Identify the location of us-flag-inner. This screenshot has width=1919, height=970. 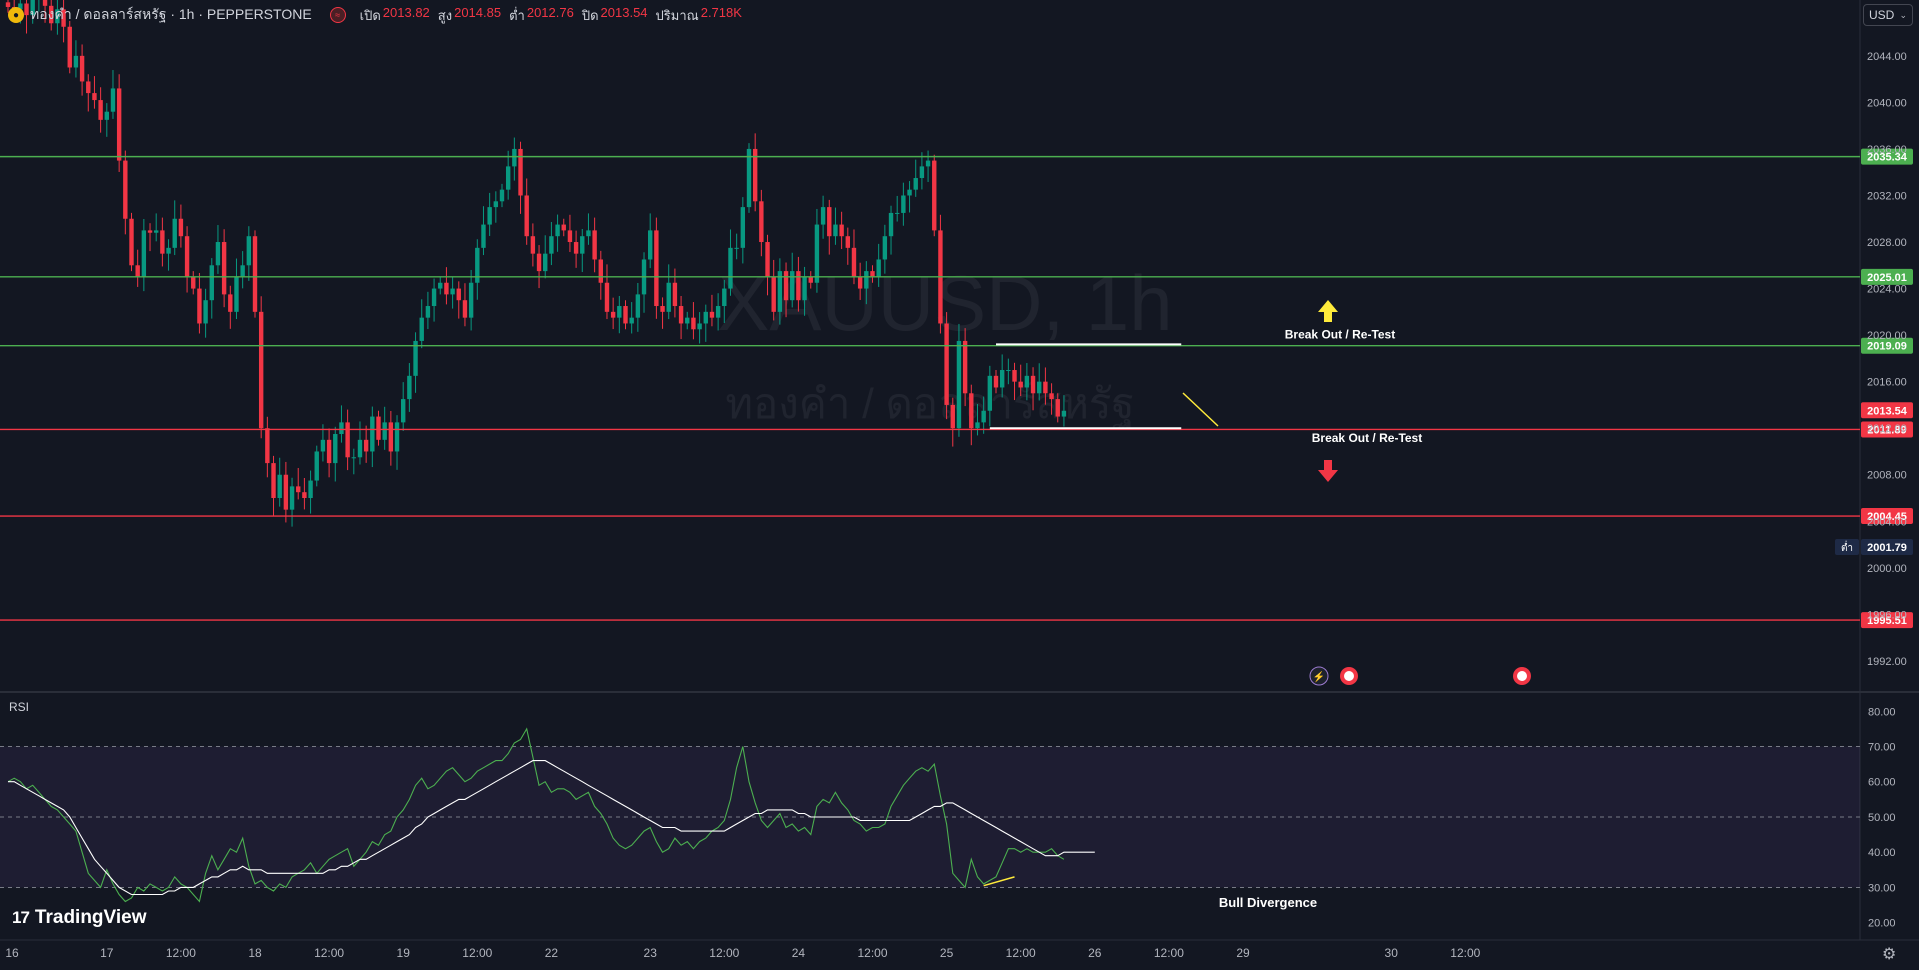
(1349, 676).